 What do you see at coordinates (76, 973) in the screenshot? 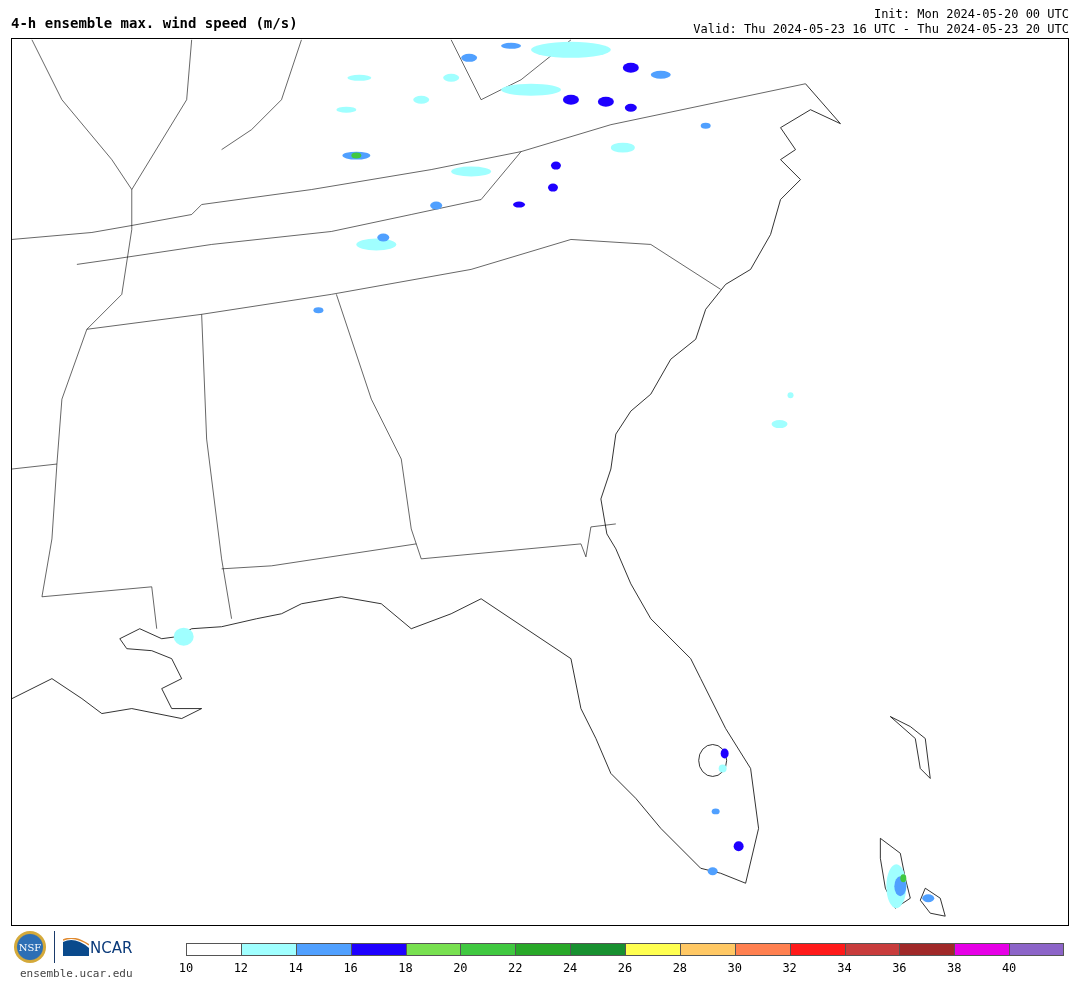
I see `site-url: ensemble.ucar.edu` at bounding box center [76, 973].